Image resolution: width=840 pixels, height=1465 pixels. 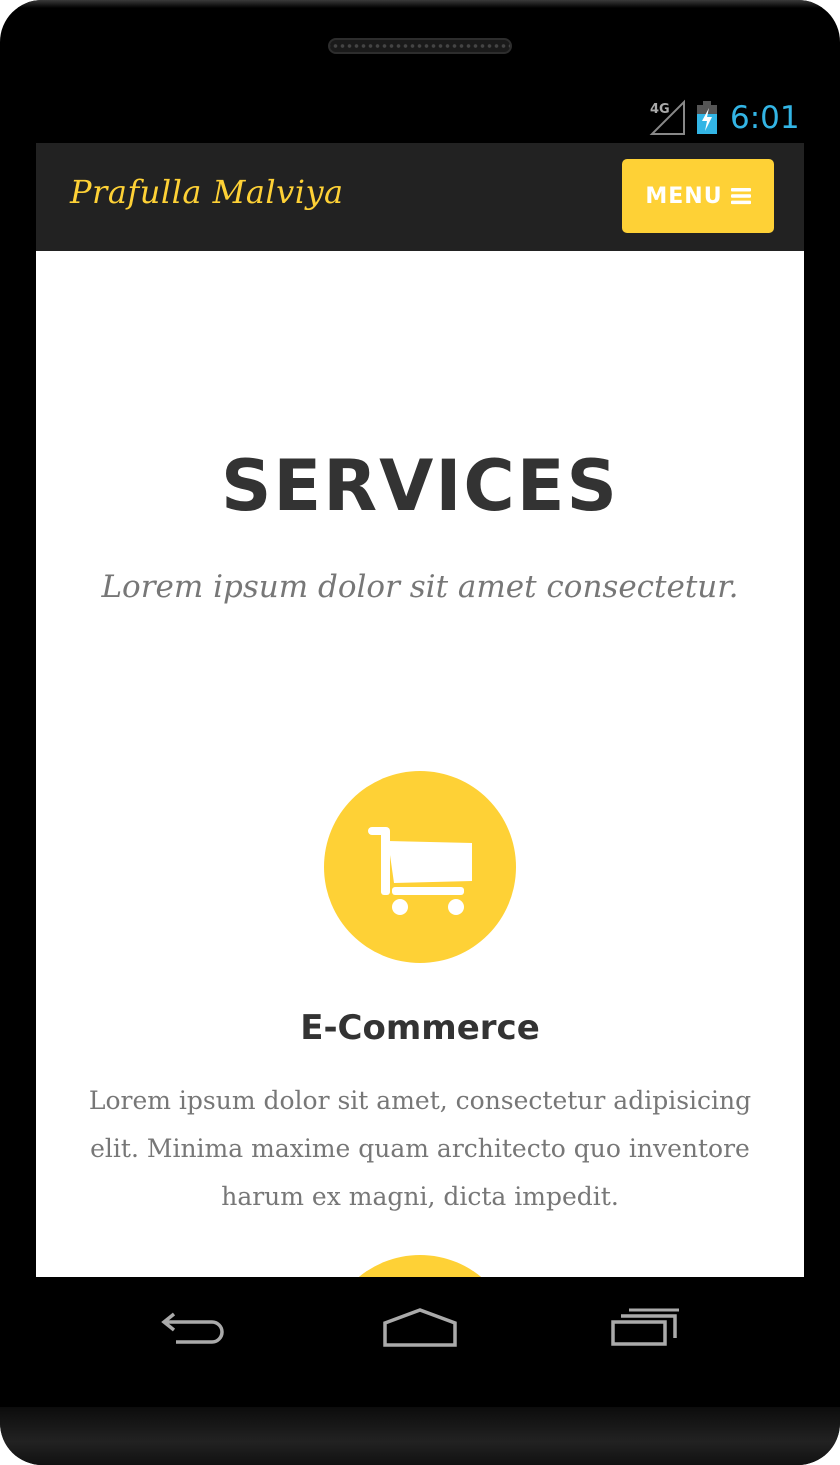 I want to click on recent-apps-button, so click(x=645, y=1328).